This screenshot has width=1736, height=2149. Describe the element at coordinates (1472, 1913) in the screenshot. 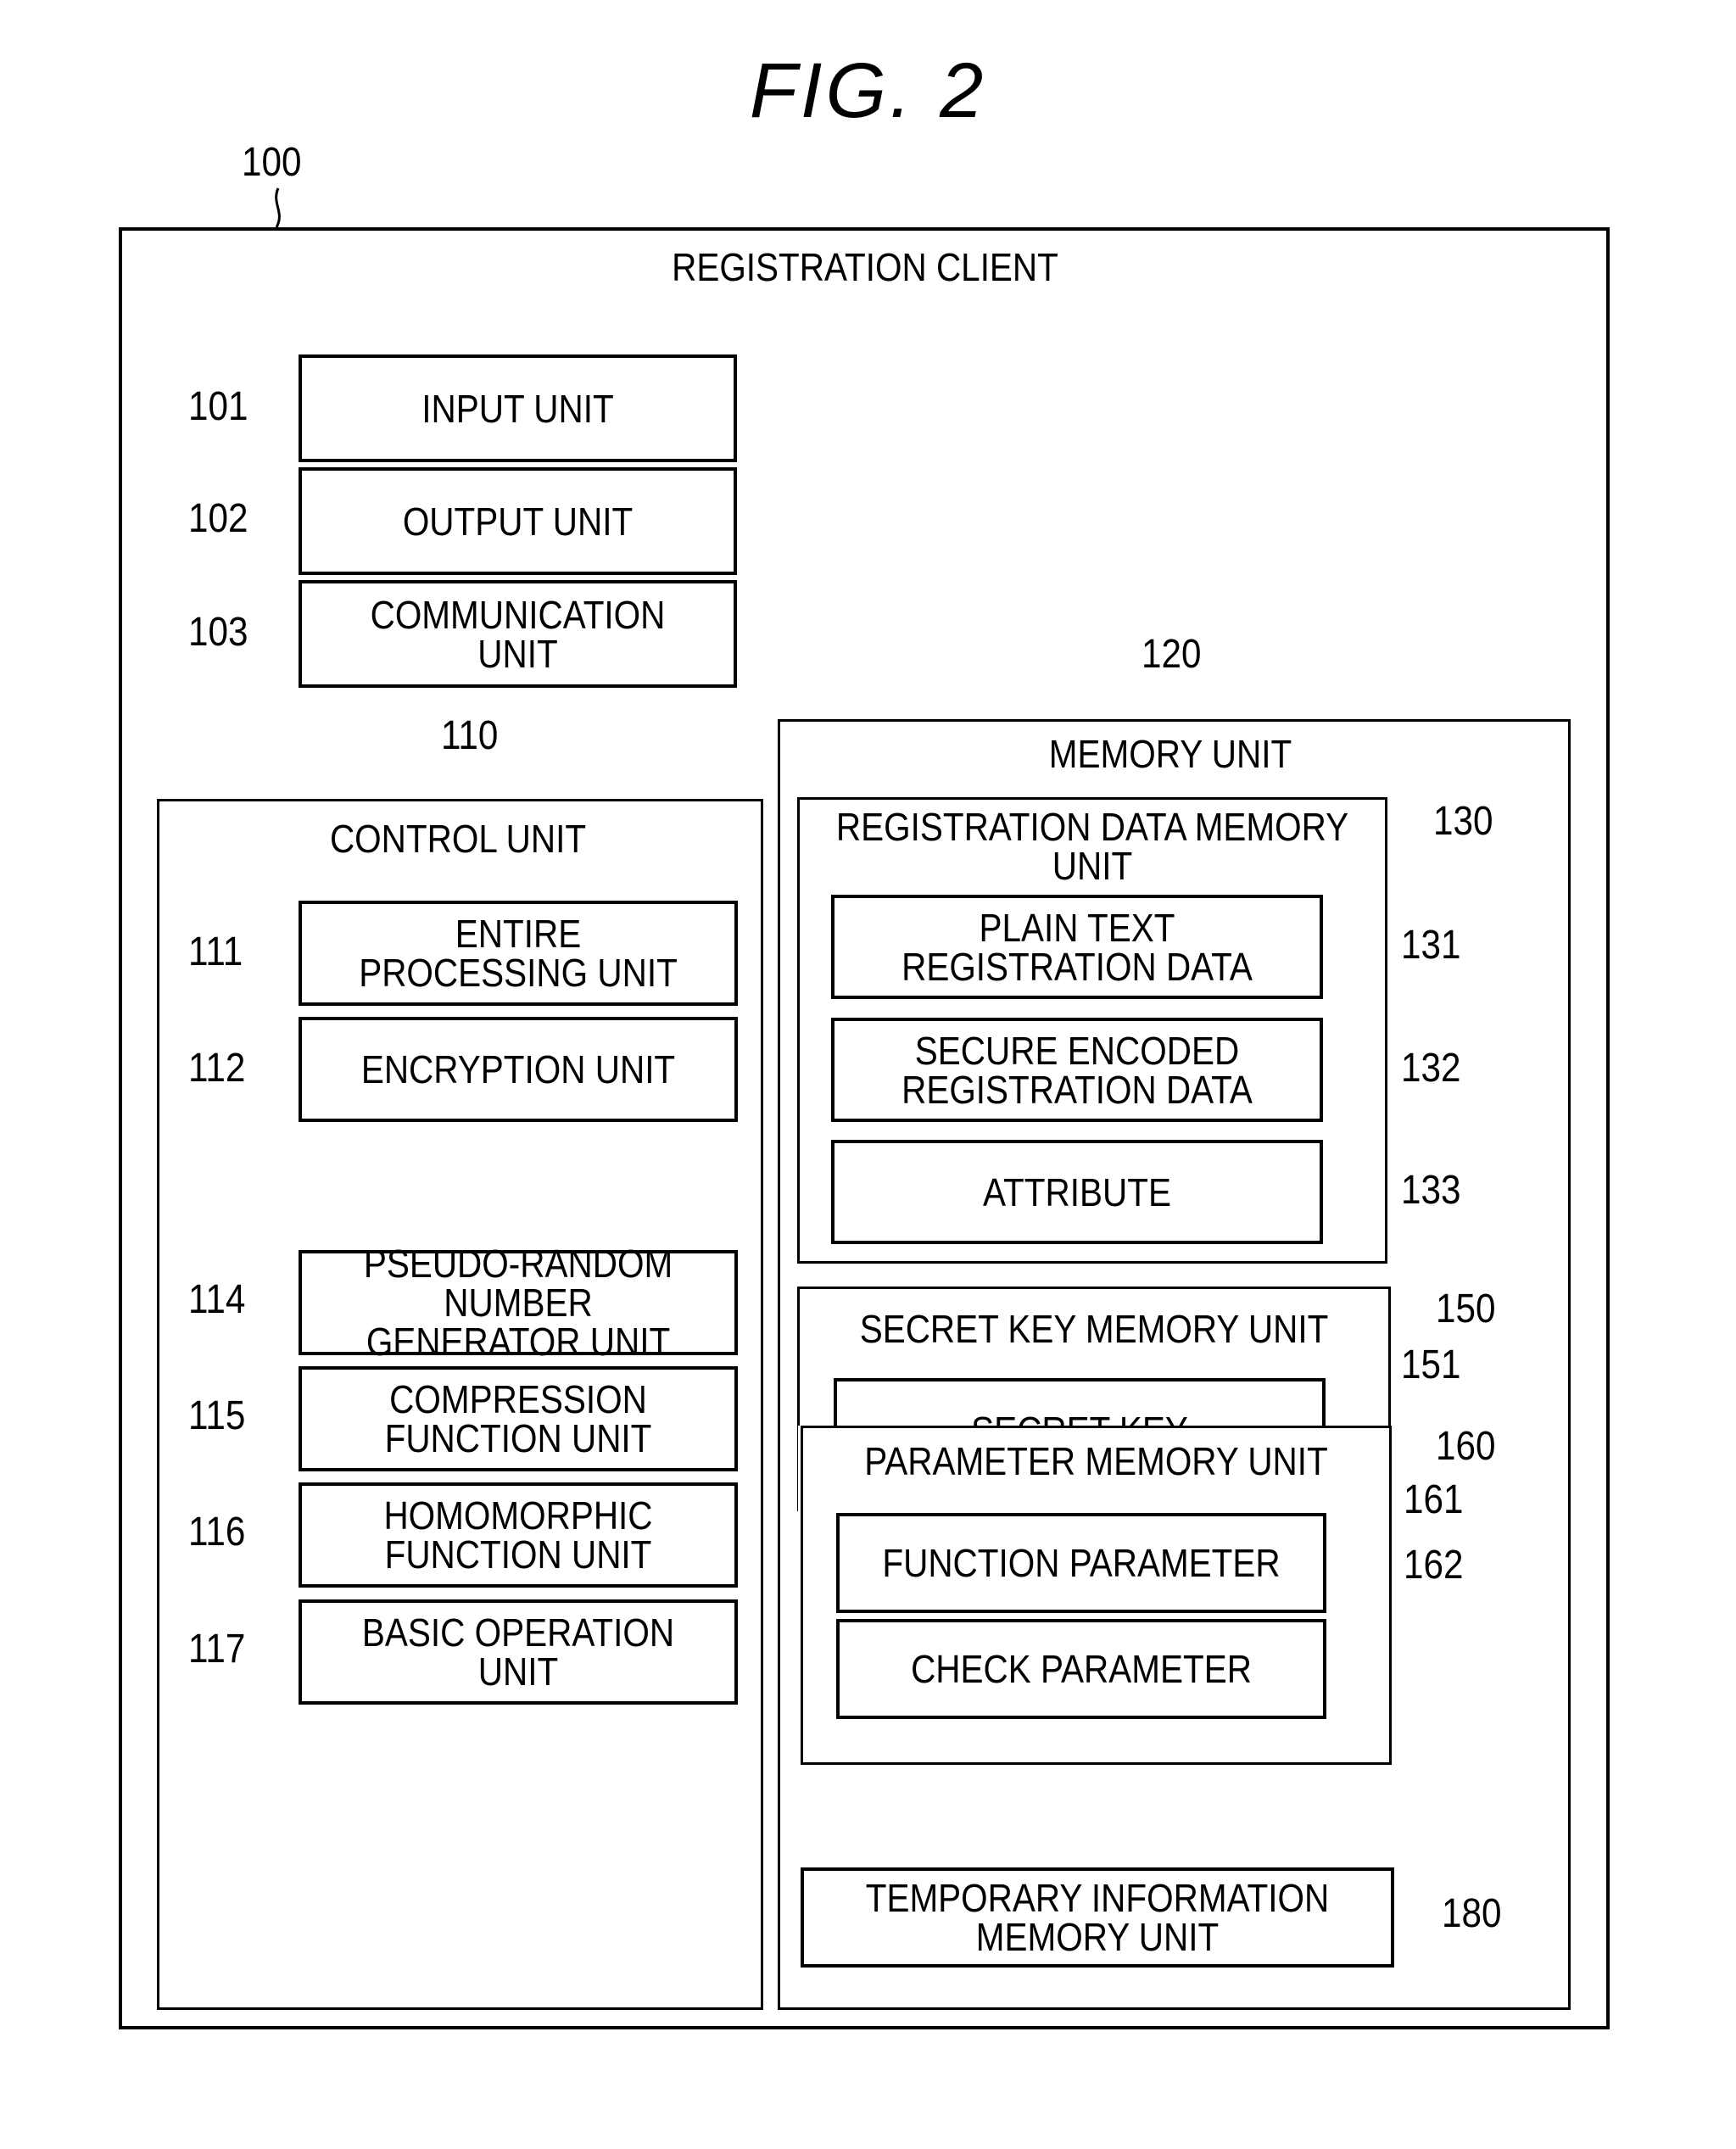

I see `ref-180: 180` at that location.